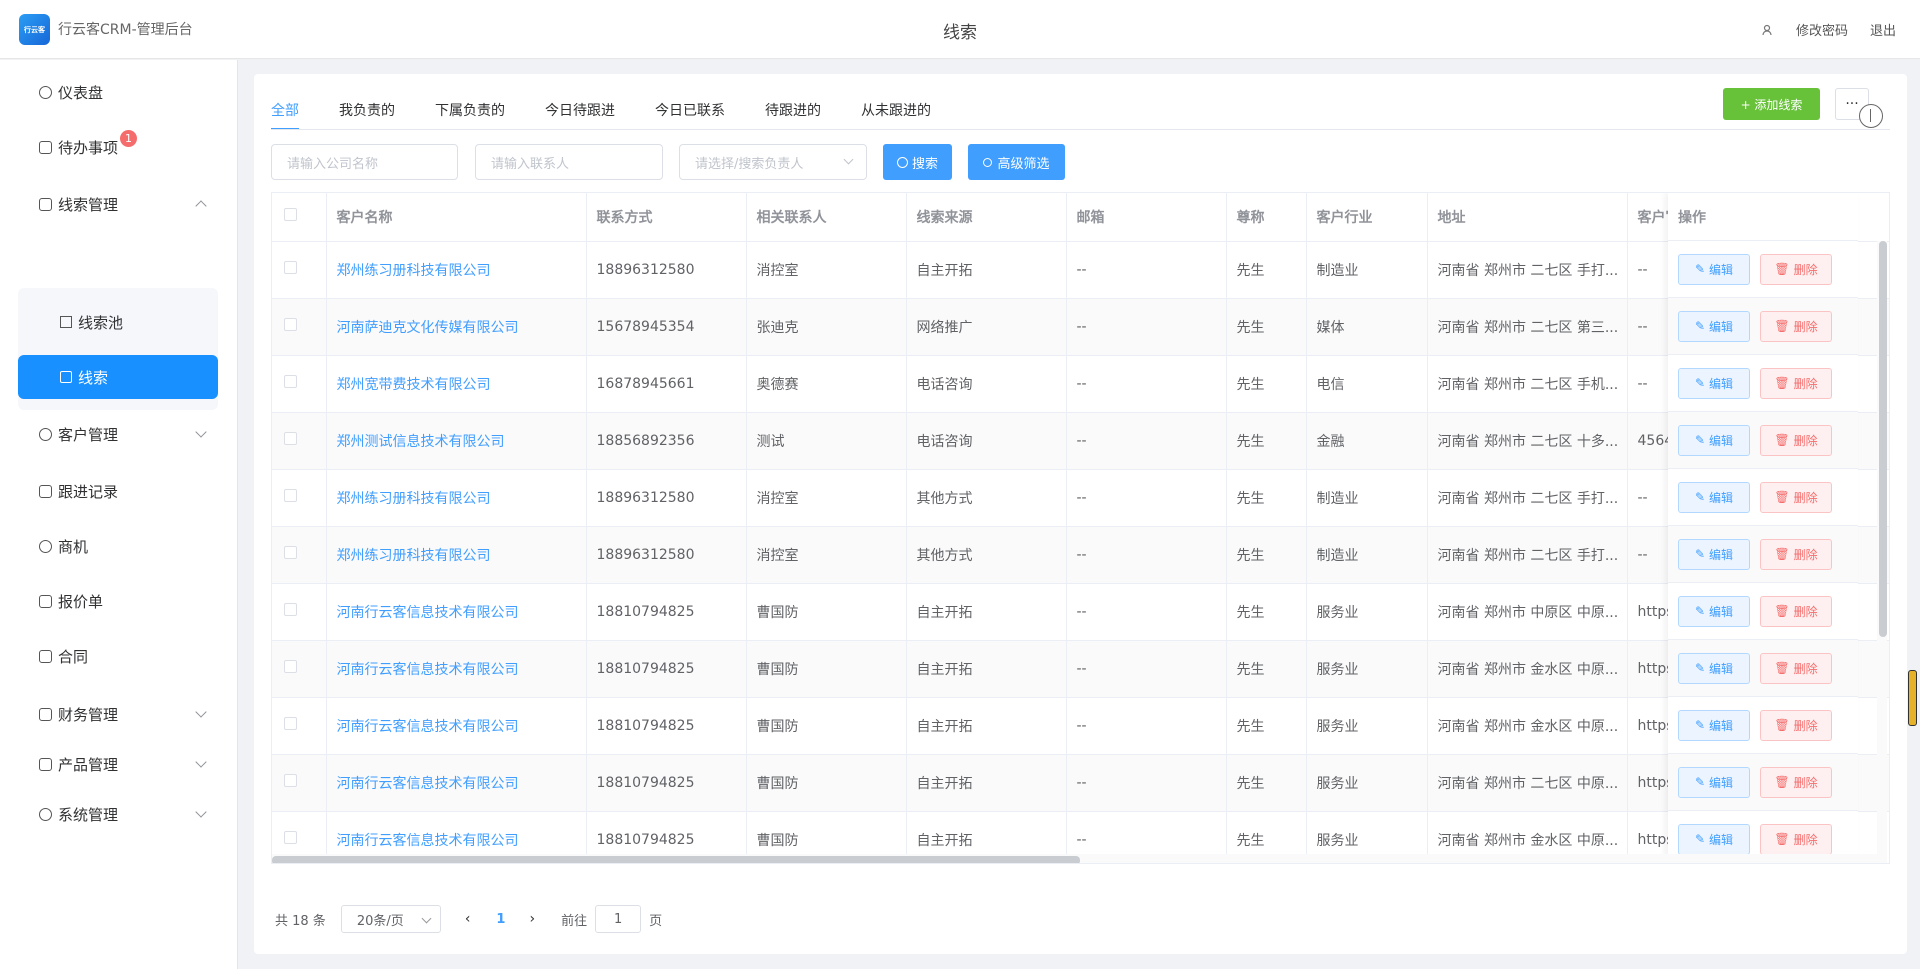 Image resolution: width=1920 pixels, height=969 pixels. I want to click on logout-link: 退出, so click(1883, 29).